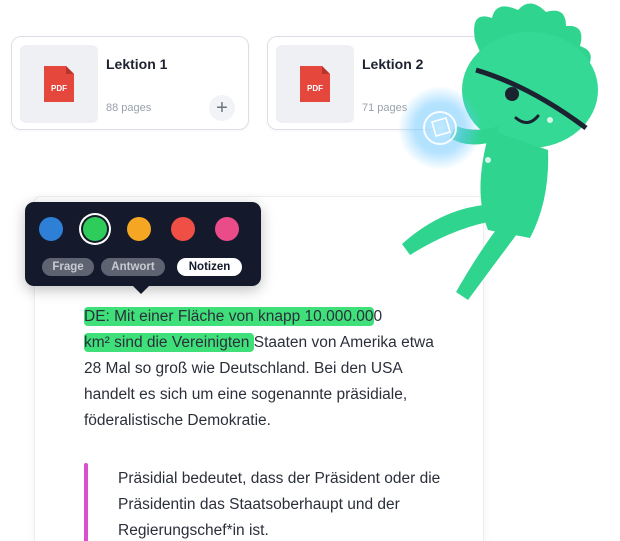 The height and width of the screenshot is (541, 620). I want to click on color-swatch-red, so click(183, 229).